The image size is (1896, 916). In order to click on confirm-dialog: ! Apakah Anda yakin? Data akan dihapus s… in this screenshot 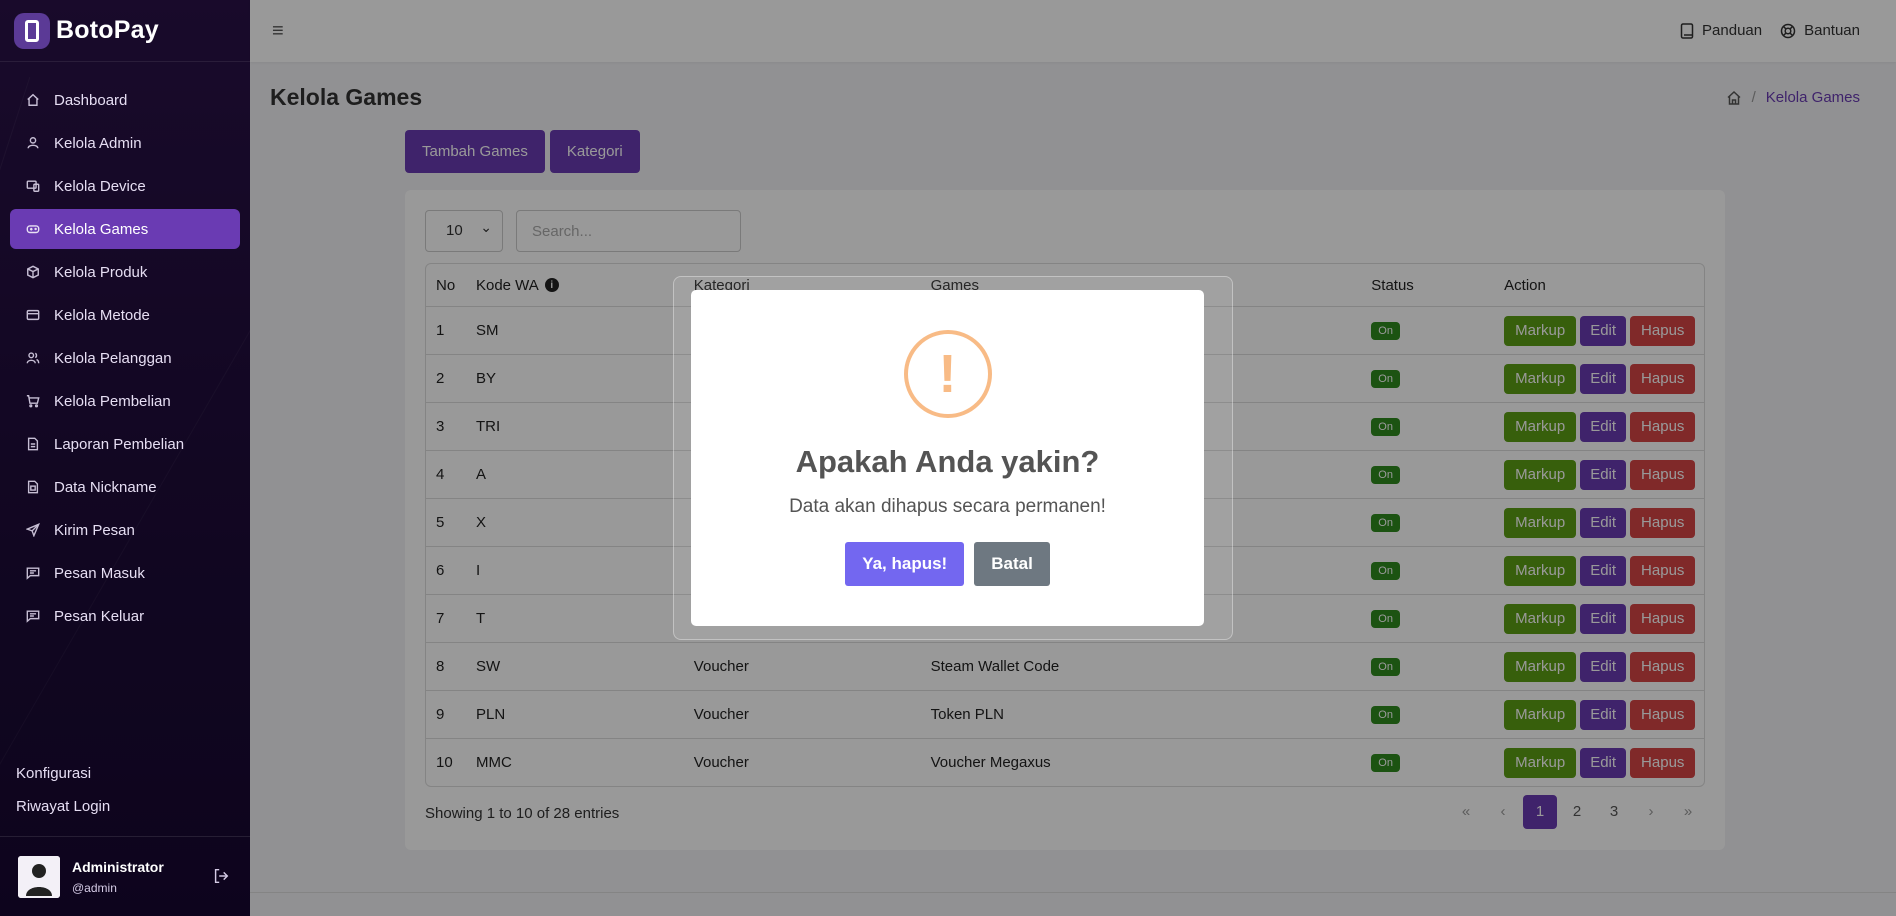, I will do `click(947, 458)`.